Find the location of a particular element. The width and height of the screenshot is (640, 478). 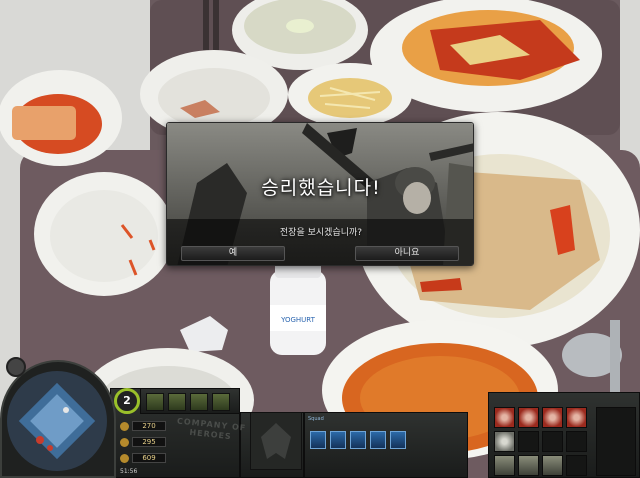

ability-attack-icon is located at coordinates (552, 417).